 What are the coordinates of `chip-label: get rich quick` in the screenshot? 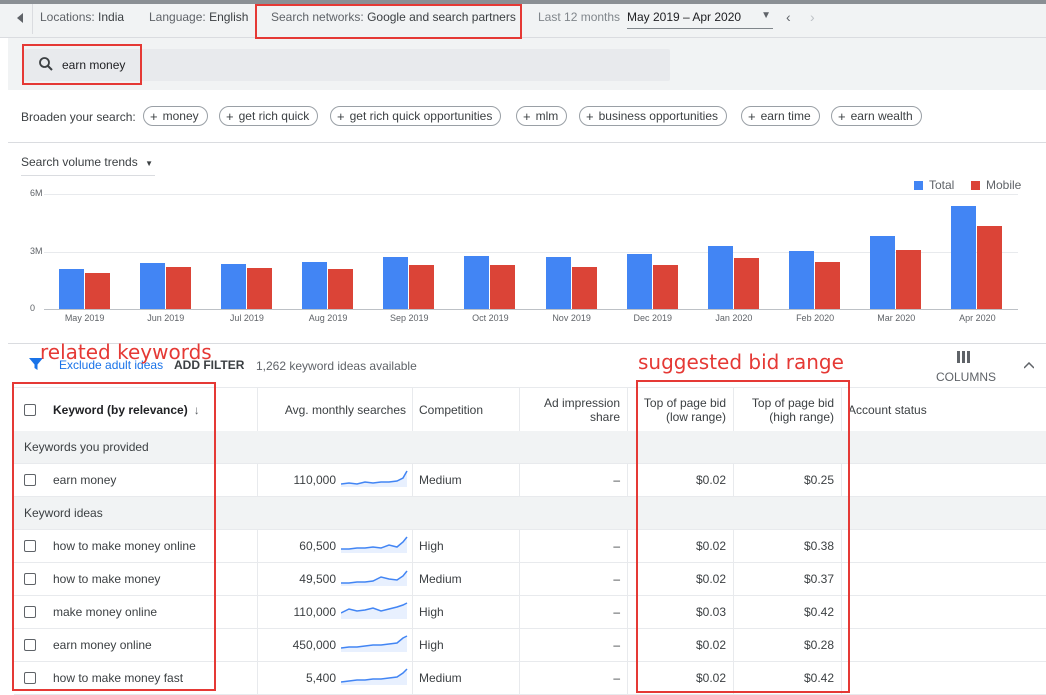 It's located at (274, 116).